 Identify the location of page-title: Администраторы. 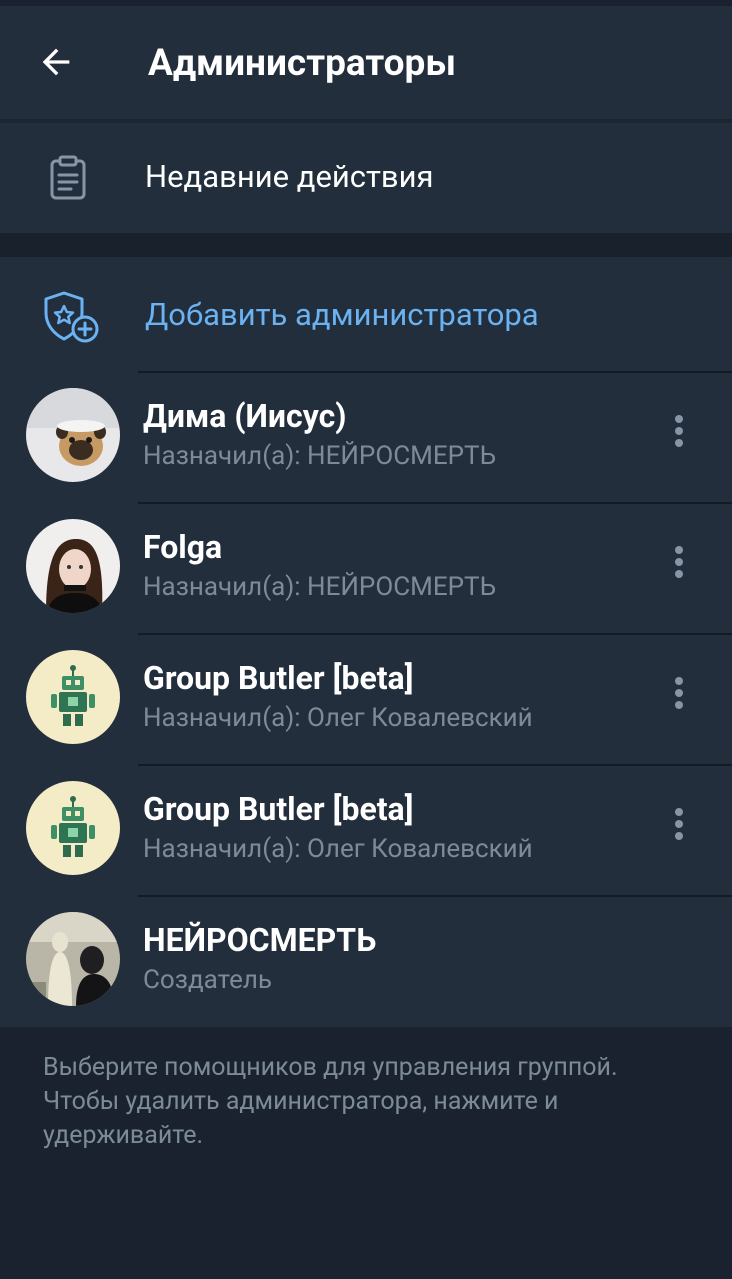
(302, 63).